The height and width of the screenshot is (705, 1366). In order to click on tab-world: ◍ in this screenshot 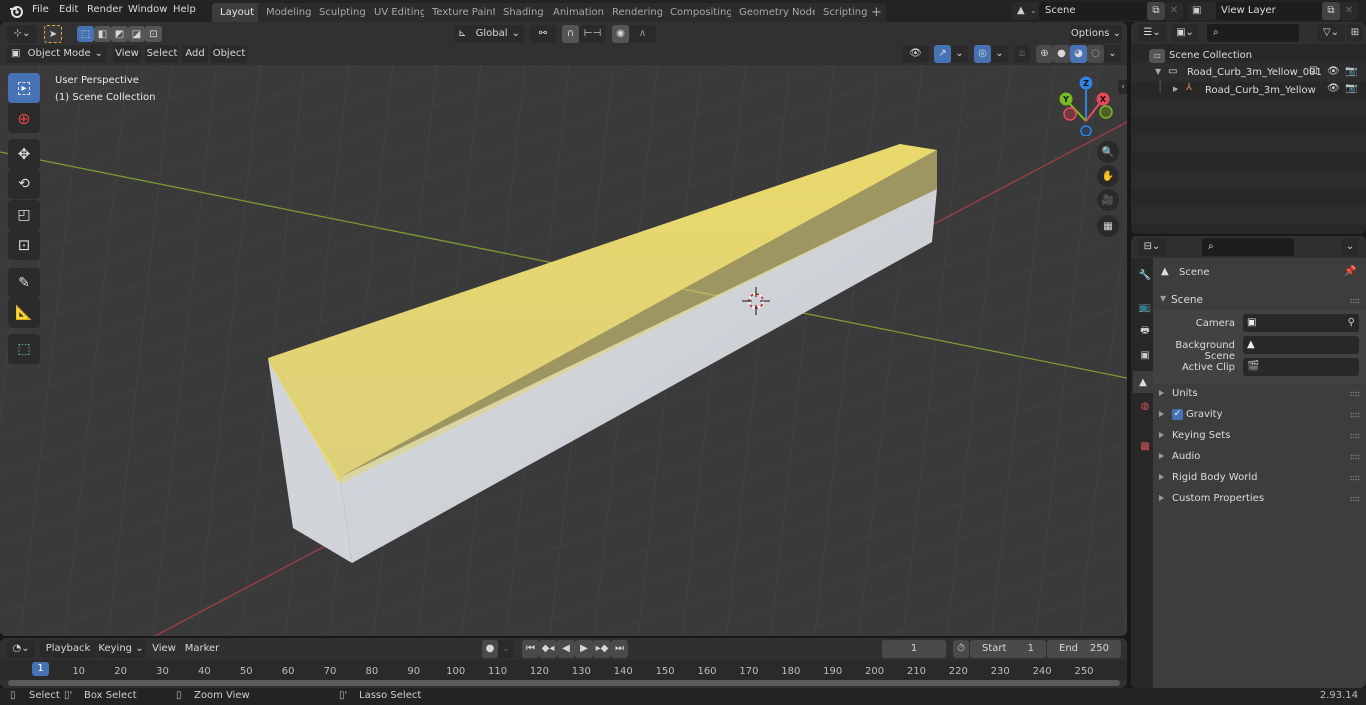, I will do `click(1145, 406)`.